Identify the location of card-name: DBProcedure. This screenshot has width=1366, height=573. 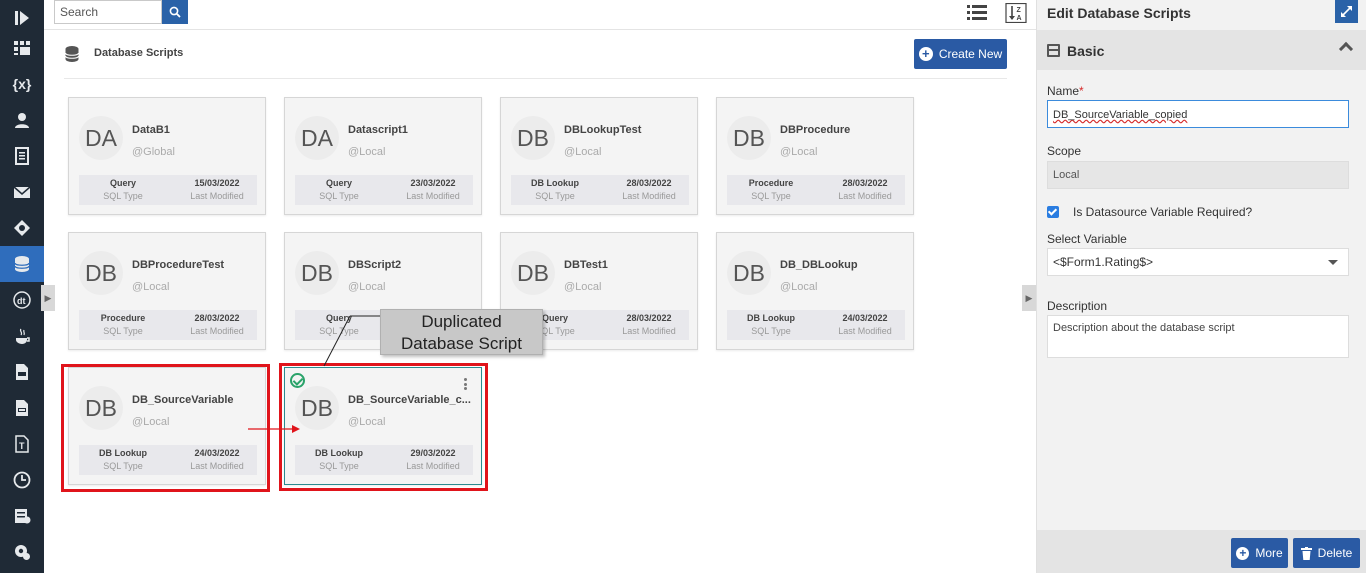
(815, 130).